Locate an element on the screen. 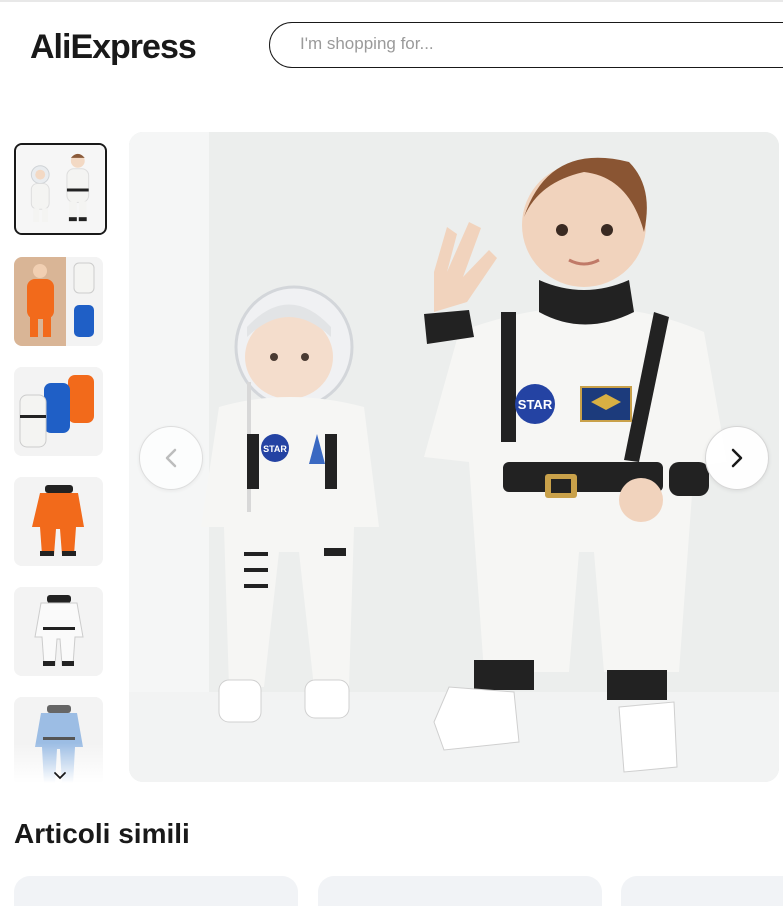 The image size is (783, 906). previous-image-button is located at coordinates (171, 458).